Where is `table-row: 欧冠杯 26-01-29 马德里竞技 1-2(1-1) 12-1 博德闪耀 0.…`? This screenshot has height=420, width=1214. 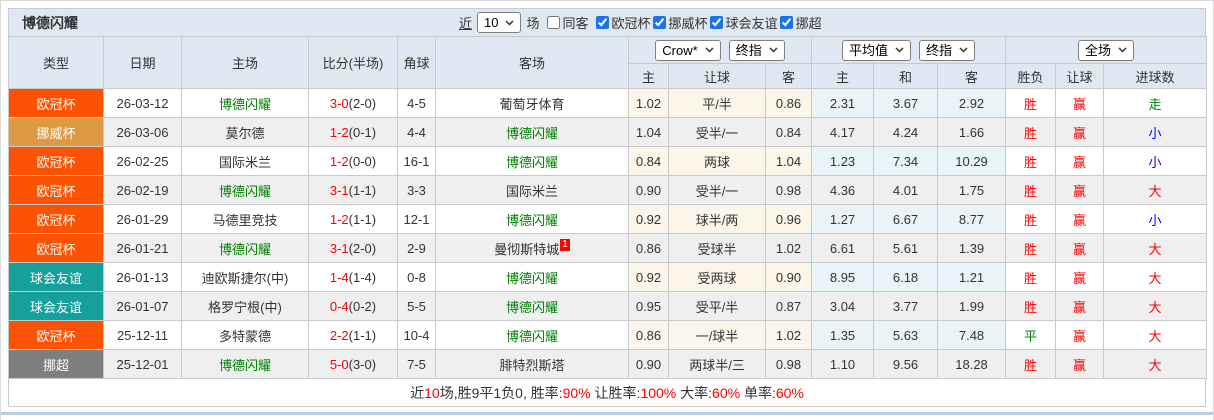
table-row: 欧冠杯 26-01-29 马德里竞技 1-2(1-1) 12-1 博德闪耀 0.… is located at coordinates (608, 219).